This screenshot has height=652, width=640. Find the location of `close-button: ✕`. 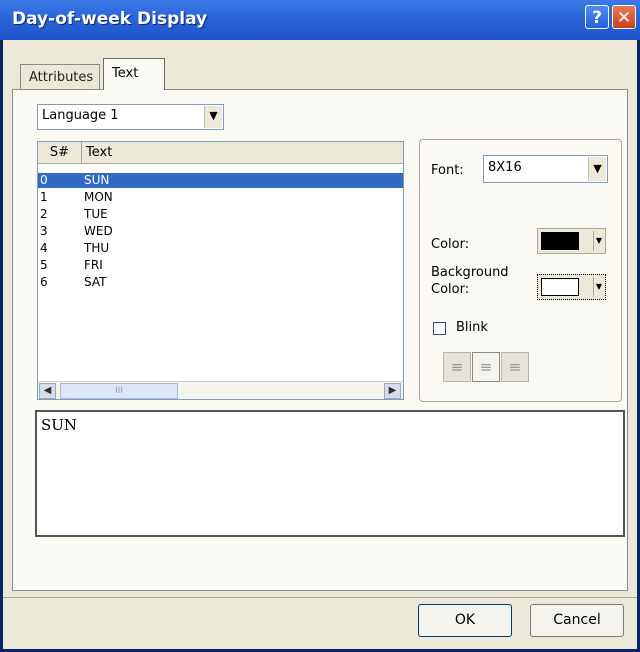

close-button: ✕ is located at coordinates (624, 17).